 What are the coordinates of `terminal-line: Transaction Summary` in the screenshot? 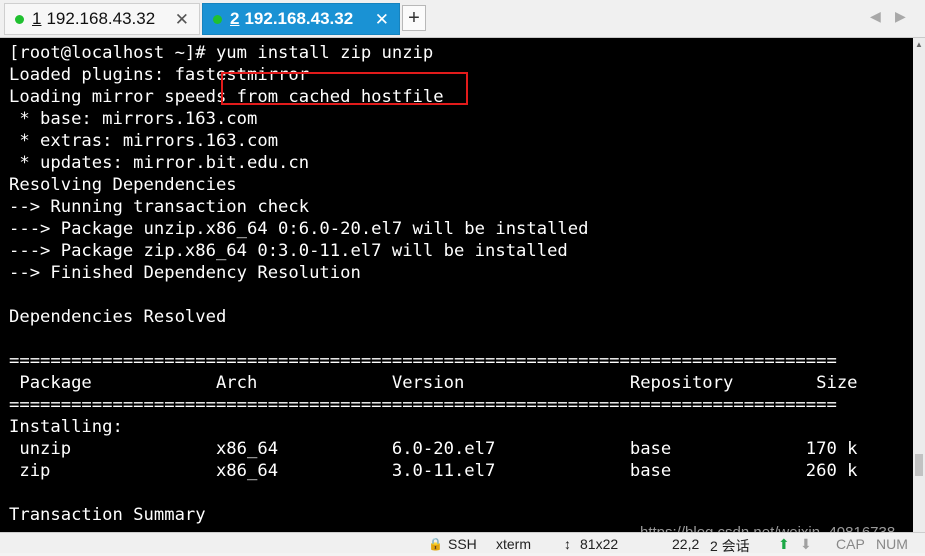 It's located at (107, 515).